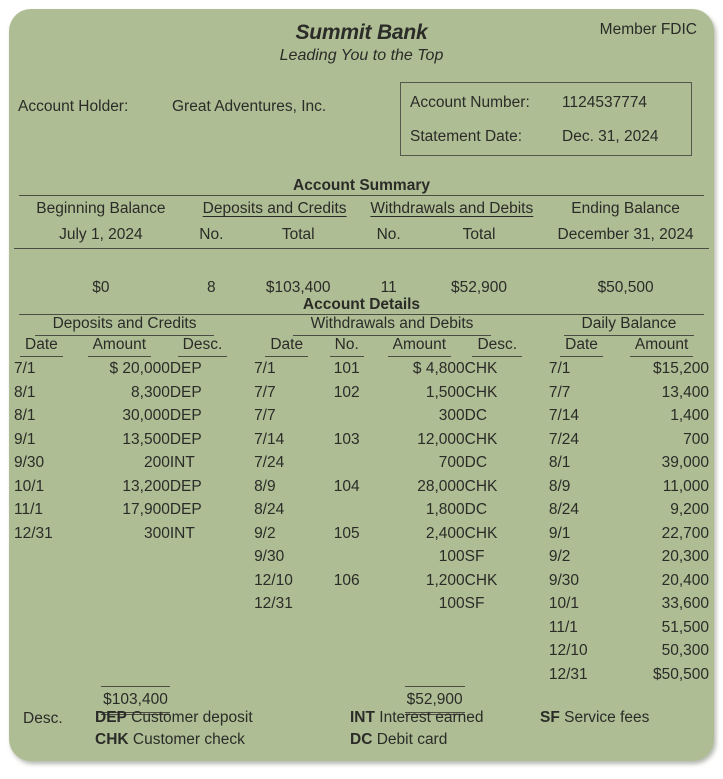 The height and width of the screenshot is (779, 723). I want to click on col-header-bal-date: Date, so click(581, 346).